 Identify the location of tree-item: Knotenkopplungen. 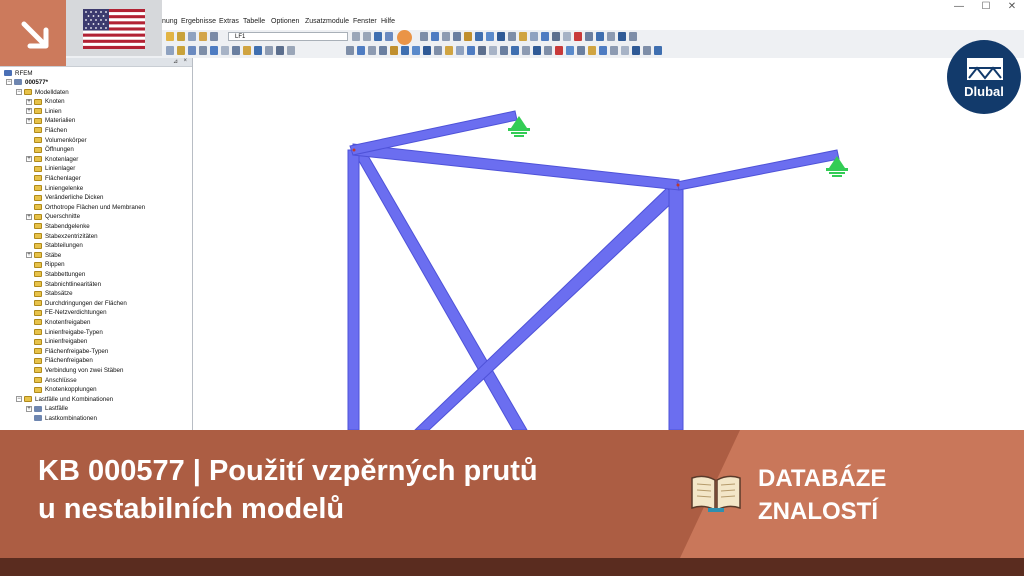
(65, 389).